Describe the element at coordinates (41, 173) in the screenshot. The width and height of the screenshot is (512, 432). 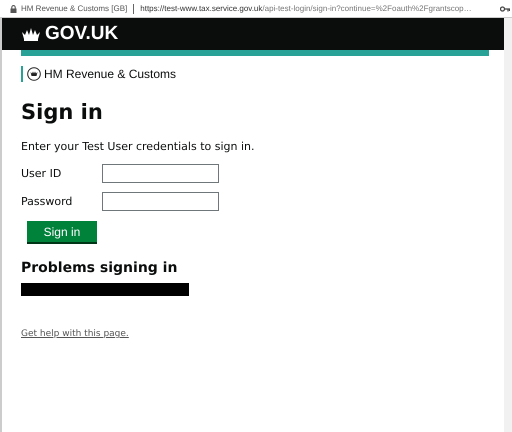
I see `field-label: User ID` at that location.